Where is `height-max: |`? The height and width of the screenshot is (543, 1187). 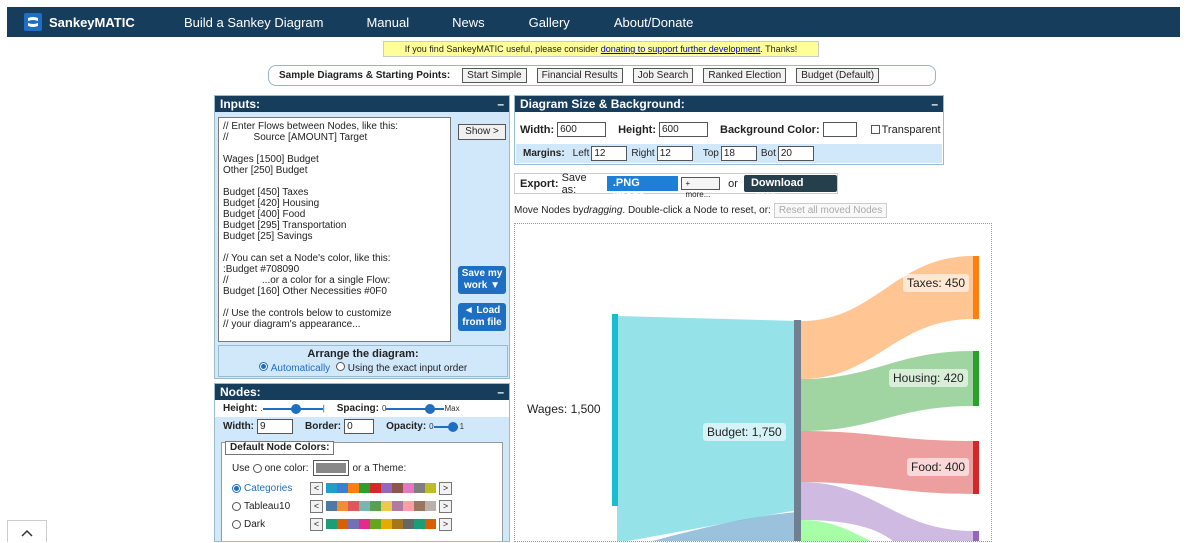
height-max: | is located at coordinates (323, 408).